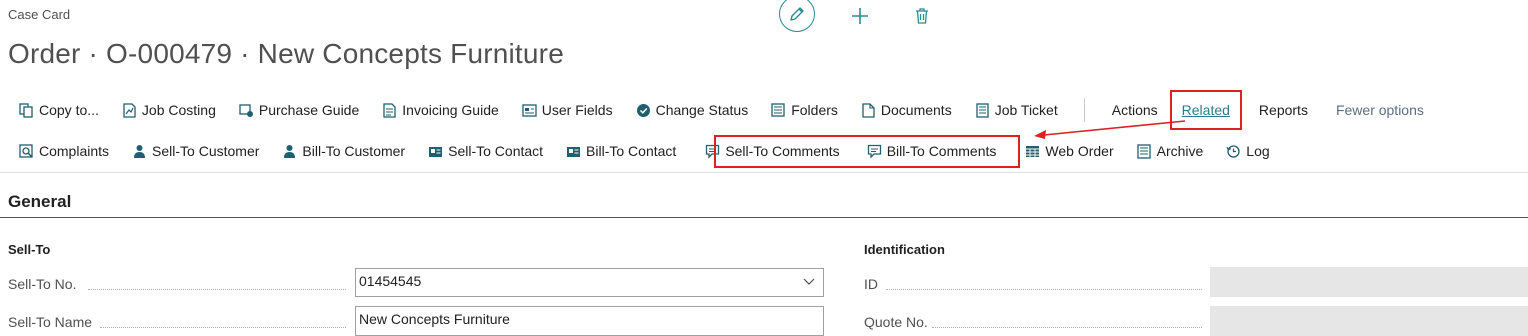  I want to click on purchase-guide-label: Purchase Guide, so click(309, 110).